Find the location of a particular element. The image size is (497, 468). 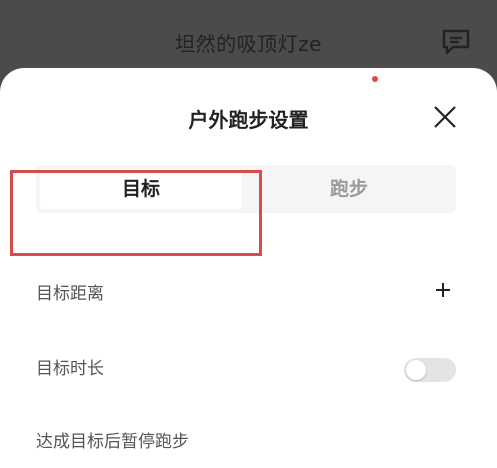

setting-row-target-distance: 目标距离 is located at coordinates (246, 291).